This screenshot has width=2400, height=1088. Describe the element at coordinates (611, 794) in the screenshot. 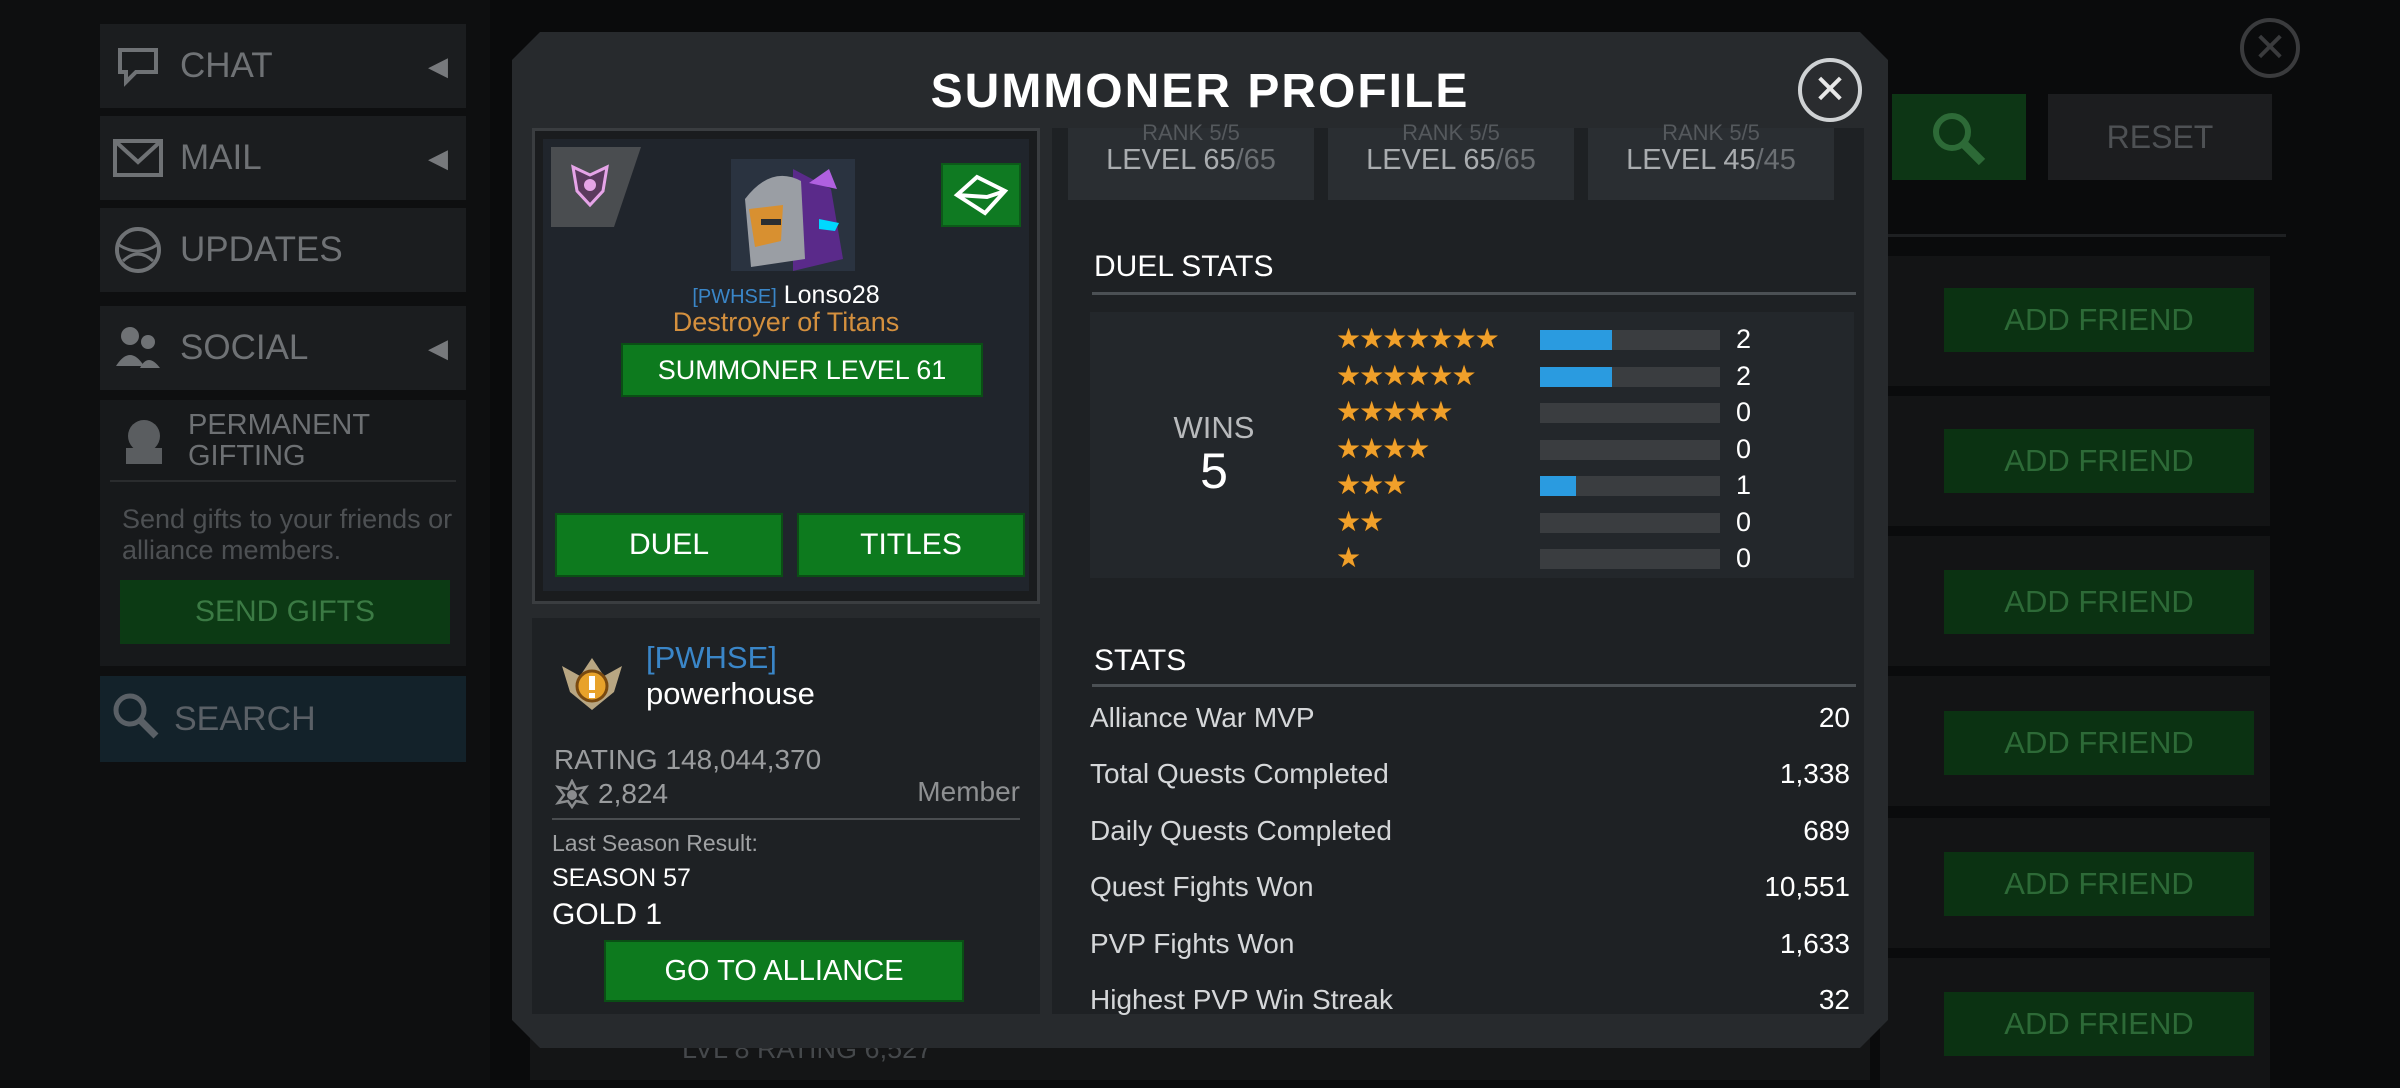

I see `alliance-trophies: 2,824` at that location.